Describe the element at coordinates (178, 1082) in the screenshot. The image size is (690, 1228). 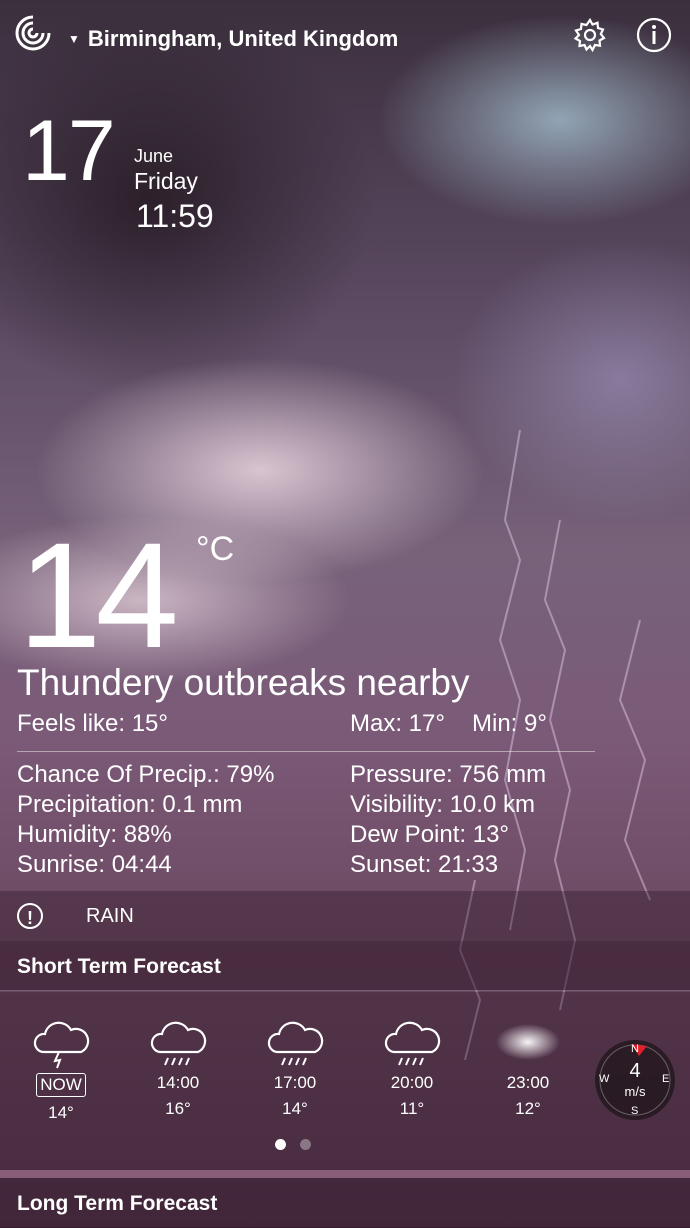
I see `forecast-time: 14:00` at that location.